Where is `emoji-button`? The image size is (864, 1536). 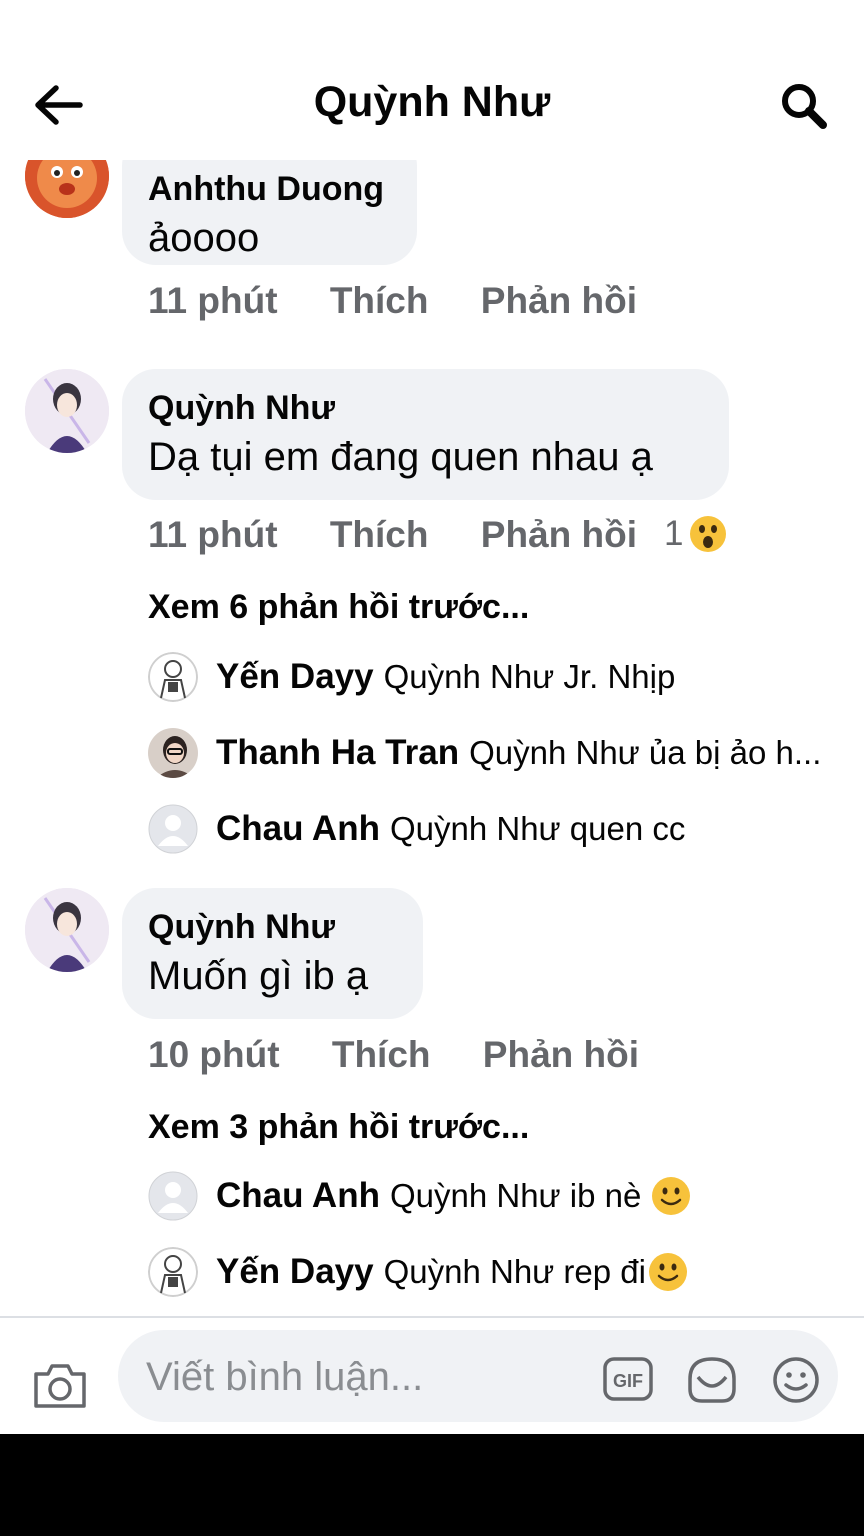 emoji-button is located at coordinates (796, 1380).